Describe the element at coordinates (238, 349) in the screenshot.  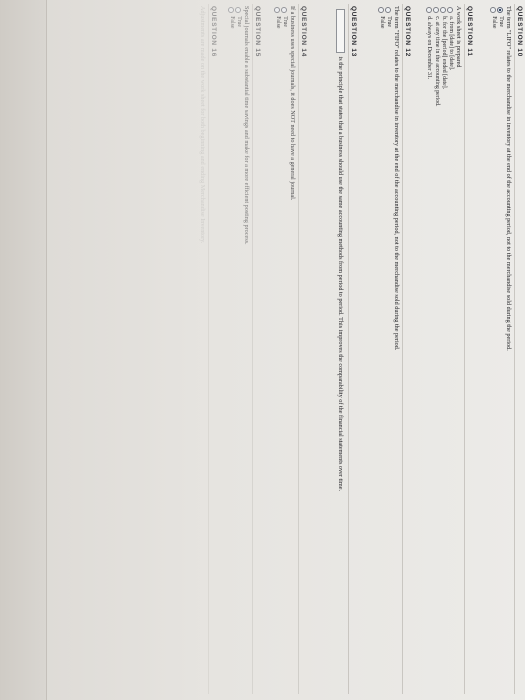
I see `question-15-option-true: True` at that location.